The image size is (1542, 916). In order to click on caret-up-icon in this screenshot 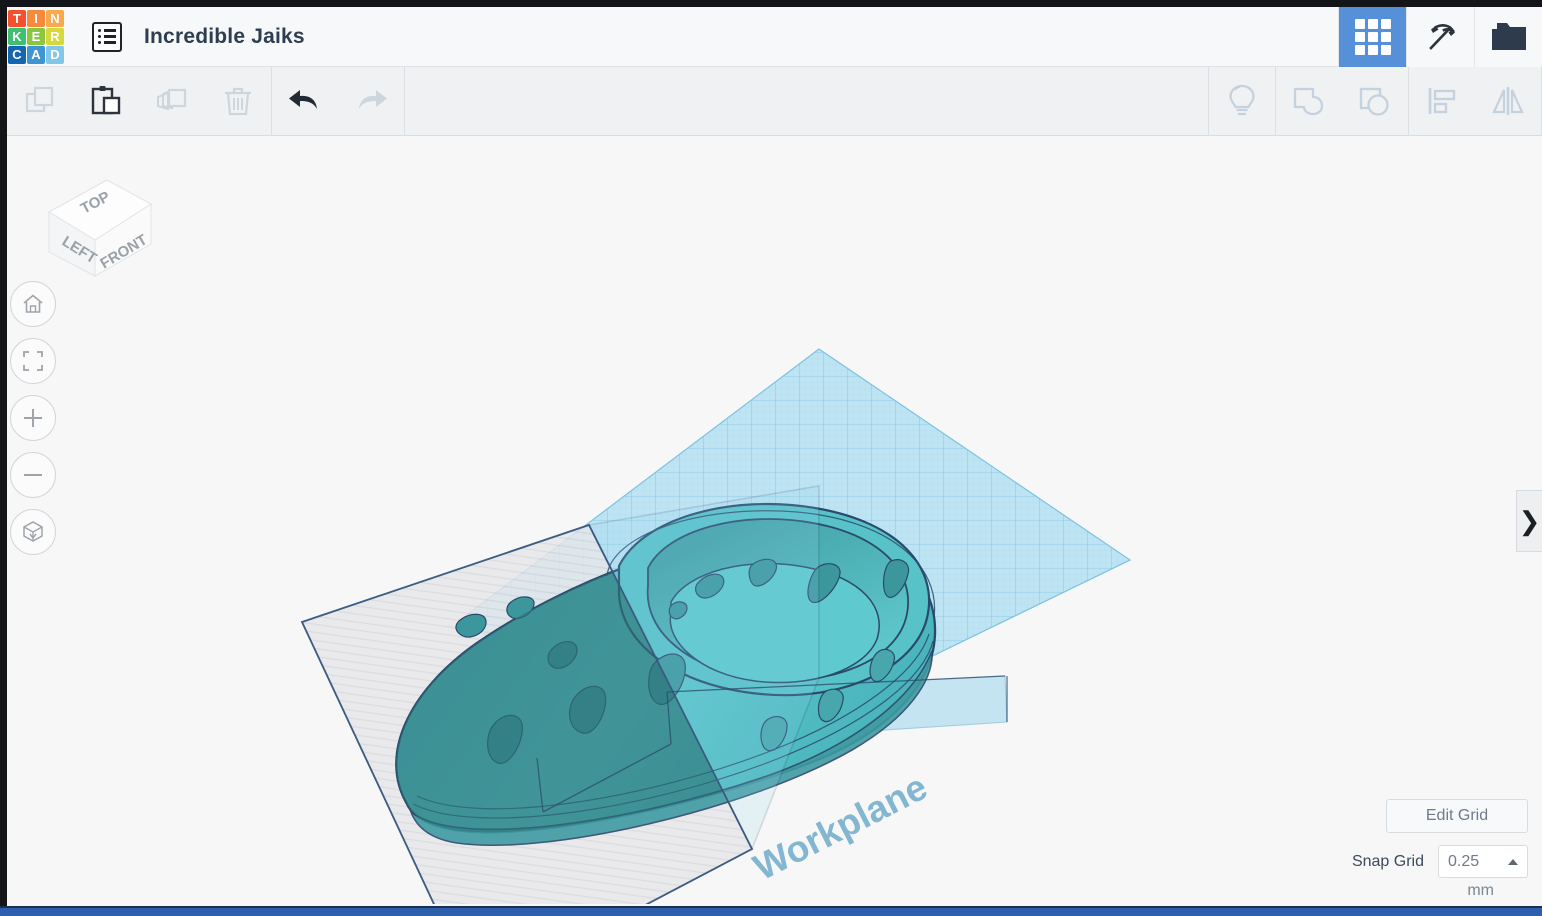, I will do `click(1513, 861)`.